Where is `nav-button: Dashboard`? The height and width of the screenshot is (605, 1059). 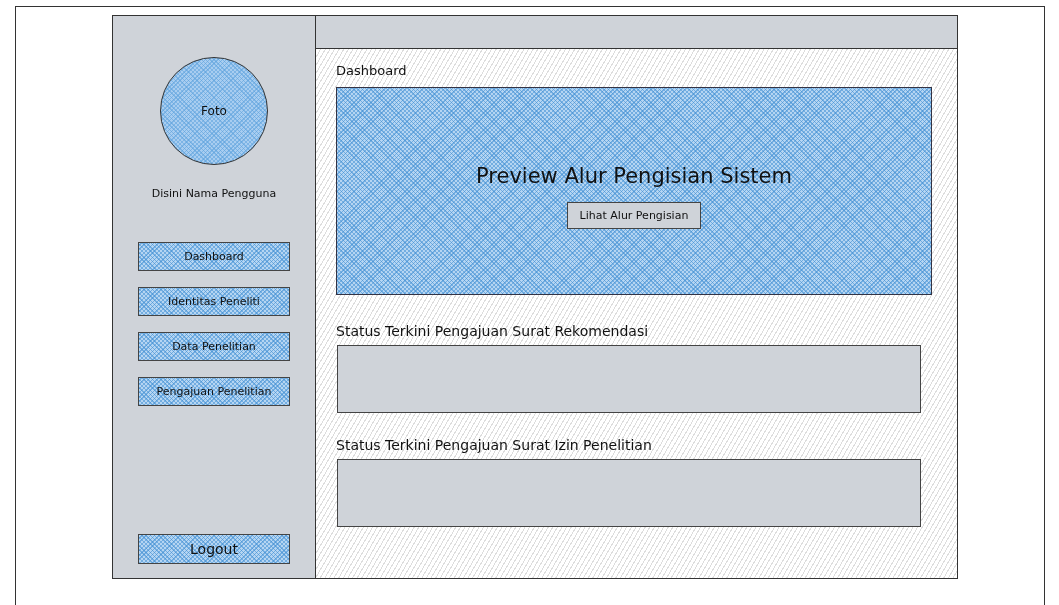 nav-button: Dashboard is located at coordinates (214, 256).